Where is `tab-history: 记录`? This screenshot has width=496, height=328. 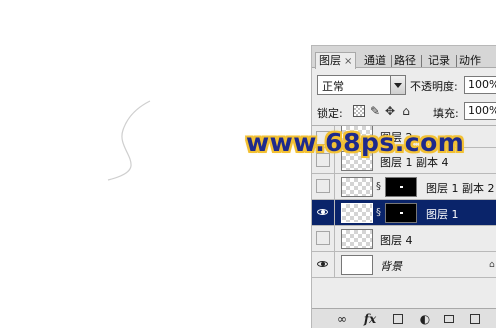 tab-history: 记录 is located at coordinates (439, 60).